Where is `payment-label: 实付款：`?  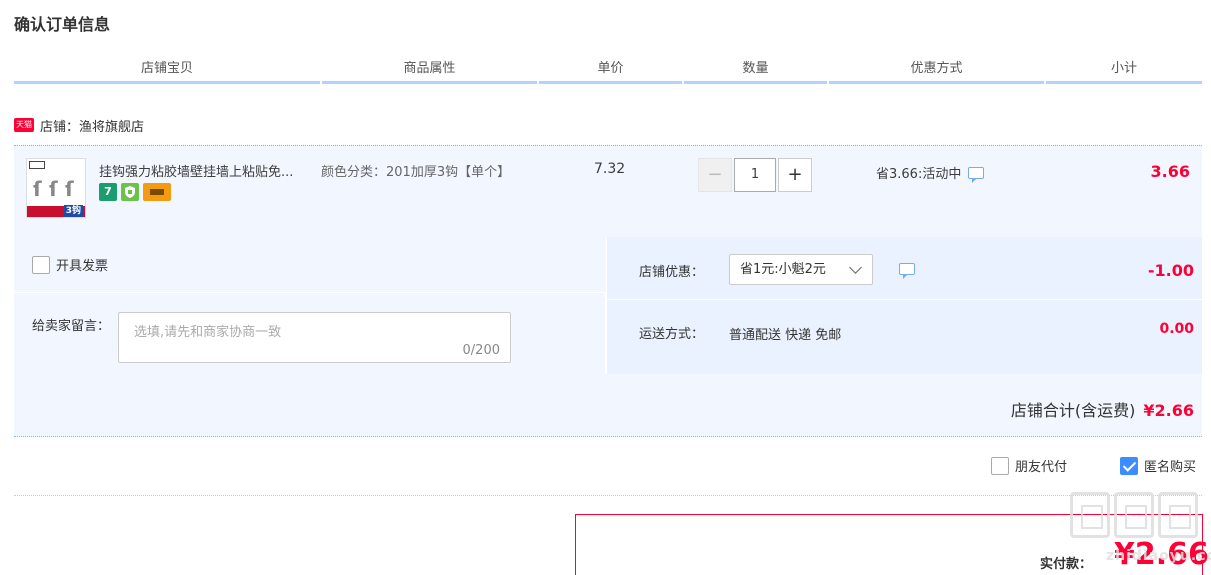 payment-label: 实付款： is located at coordinates (1066, 564).